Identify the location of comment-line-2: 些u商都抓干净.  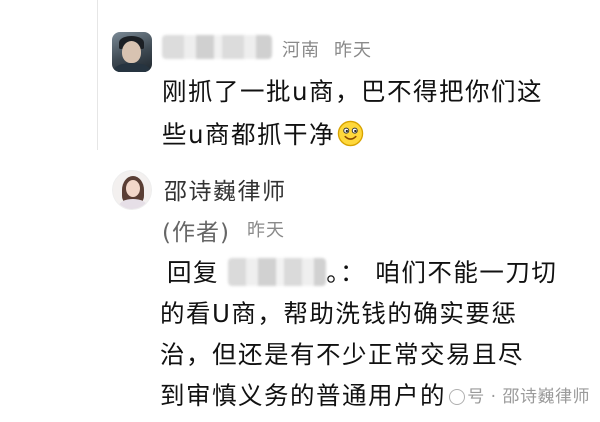
(342, 134).